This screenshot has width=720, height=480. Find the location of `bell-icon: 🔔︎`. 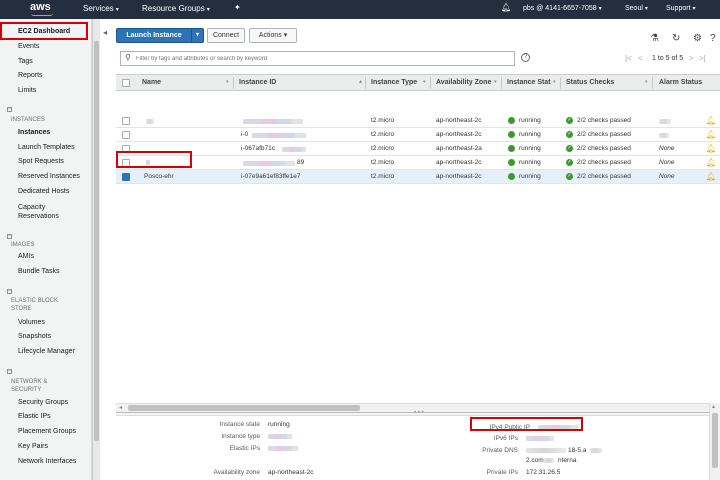

bell-icon: 🔔︎ is located at coordinates (506, 7).